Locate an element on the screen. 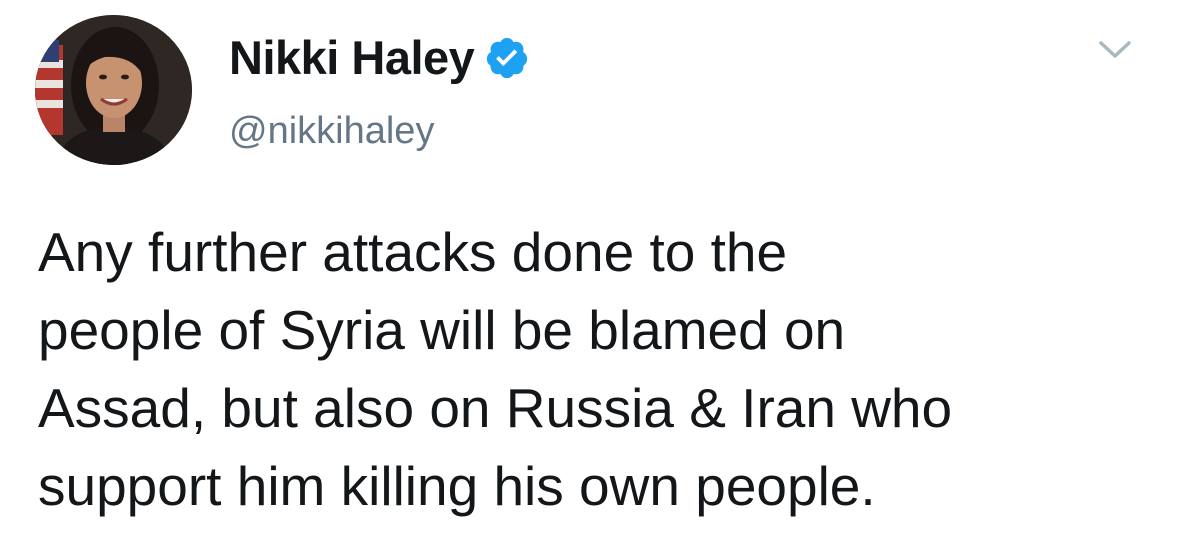 The width and height of the screenshot is (1200, 553). author-name-row: Nikki Haley is located at coordinates (379, 58).